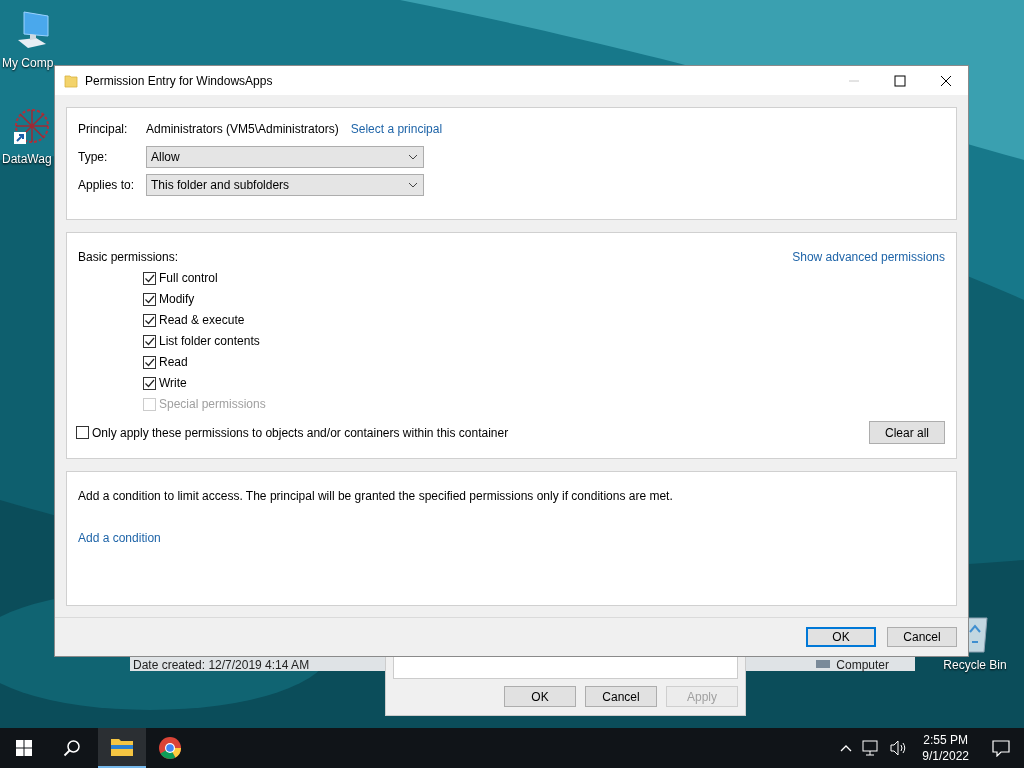  Describe the element at coordinates (221, 665) in the screenshot. I see `date-created-text: Date created: 12/7/2019 4:14 AM` at that location.